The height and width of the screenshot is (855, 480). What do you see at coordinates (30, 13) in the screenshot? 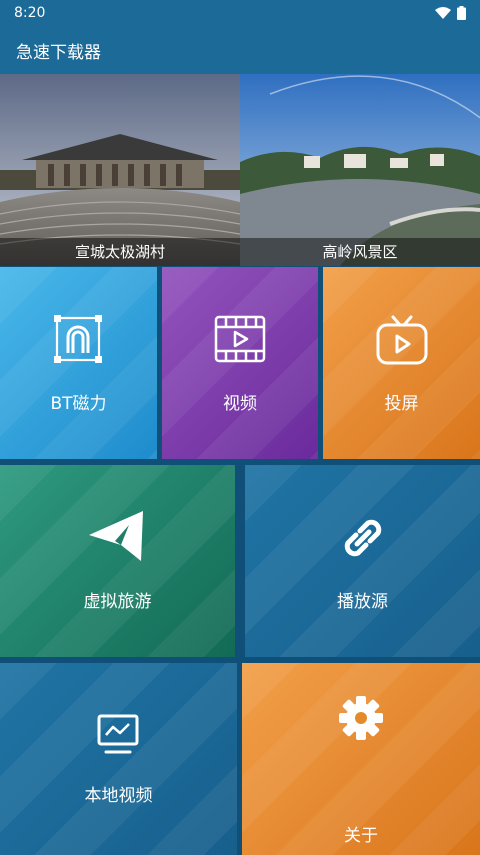
I see `status-time: 8:20` at bounding box center [30, 13].